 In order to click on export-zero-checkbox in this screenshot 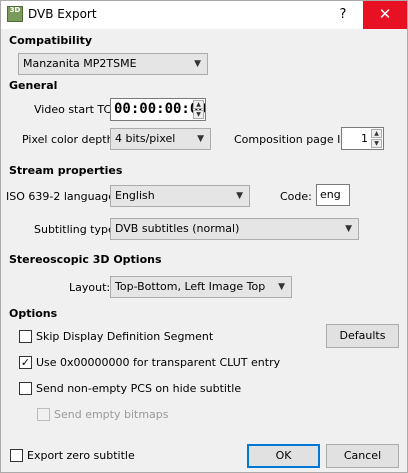, I will do `click(16, 455)`.